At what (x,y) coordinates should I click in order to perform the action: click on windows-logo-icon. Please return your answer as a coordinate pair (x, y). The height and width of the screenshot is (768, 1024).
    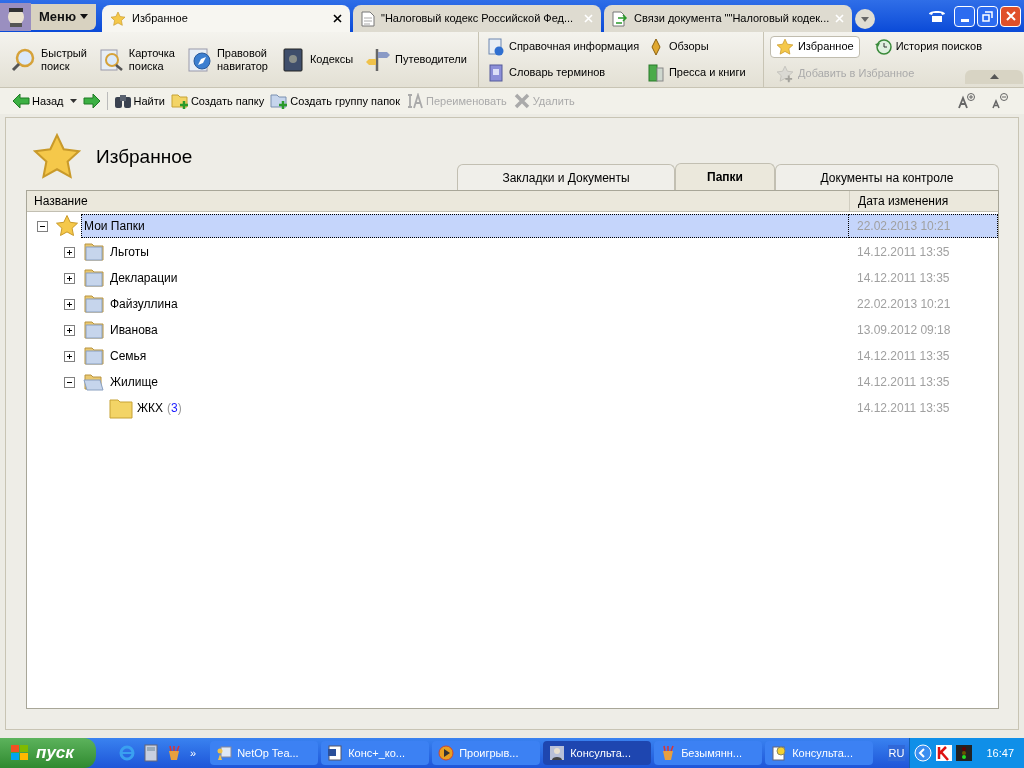
    Looking at the image, I should click on (20, 753).